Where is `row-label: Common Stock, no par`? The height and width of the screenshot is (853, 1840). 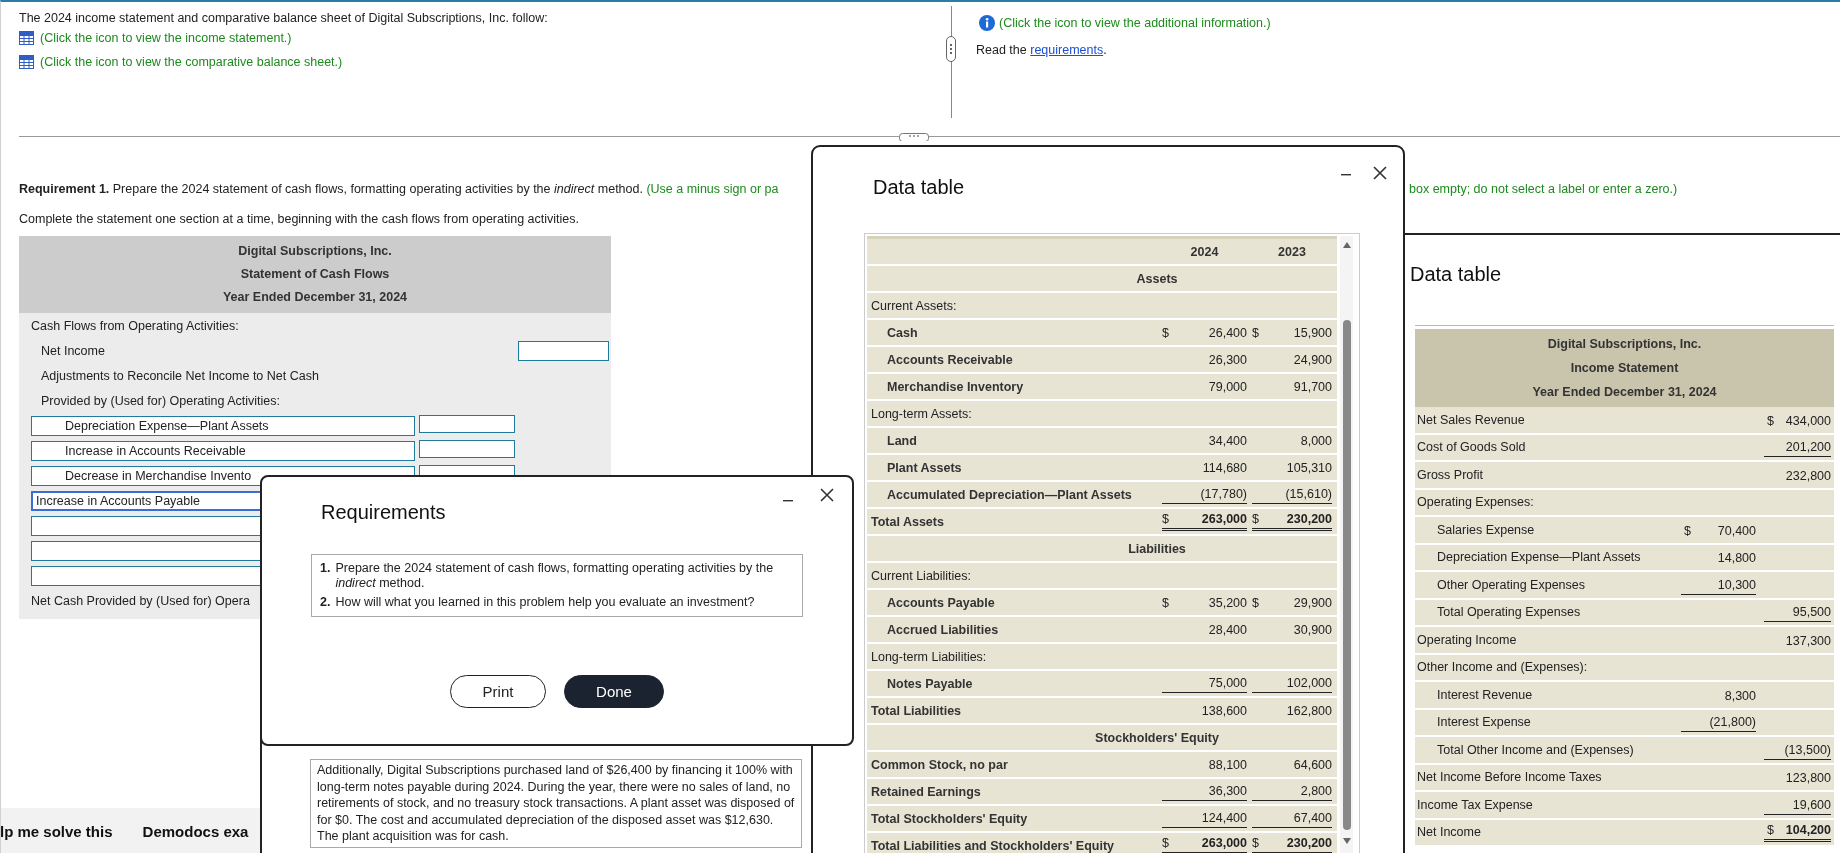 row-label: Common Stock, no par is located at coordinates (939, 764).